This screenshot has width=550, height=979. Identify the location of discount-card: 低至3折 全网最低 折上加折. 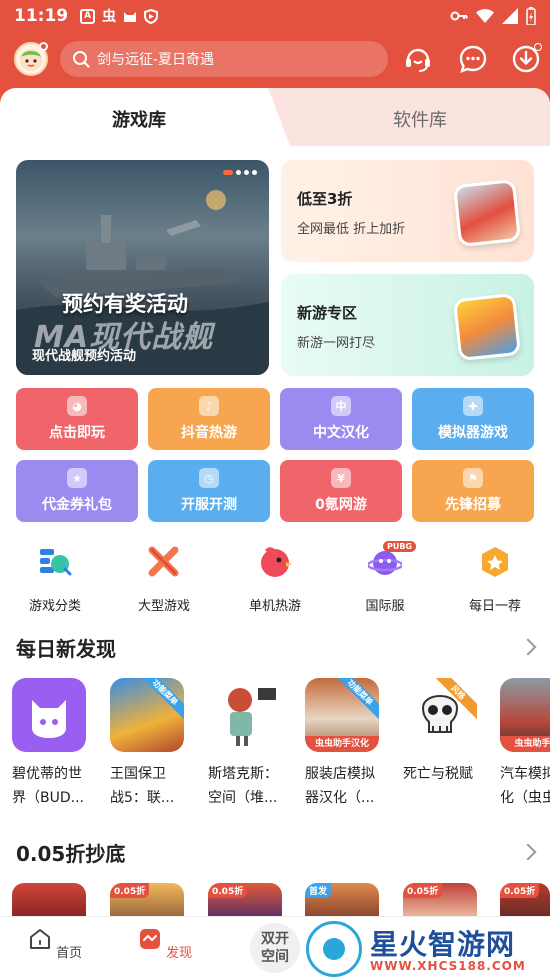
(407, 211).